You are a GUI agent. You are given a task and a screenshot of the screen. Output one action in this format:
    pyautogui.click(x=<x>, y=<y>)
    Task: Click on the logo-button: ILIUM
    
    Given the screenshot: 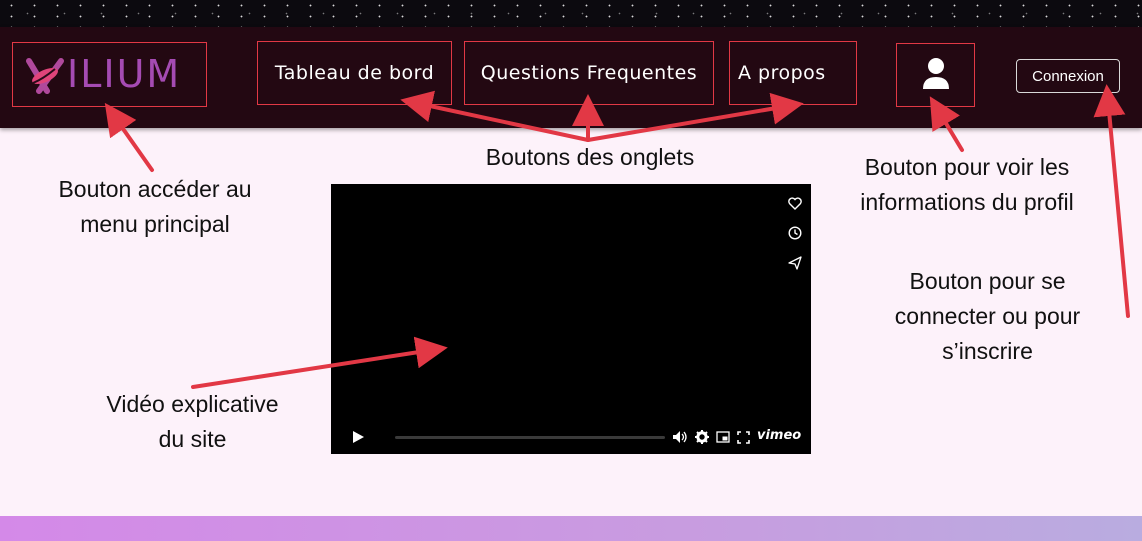 What is the action you would take?
    pyautogui.click(x=109, y=74)
    